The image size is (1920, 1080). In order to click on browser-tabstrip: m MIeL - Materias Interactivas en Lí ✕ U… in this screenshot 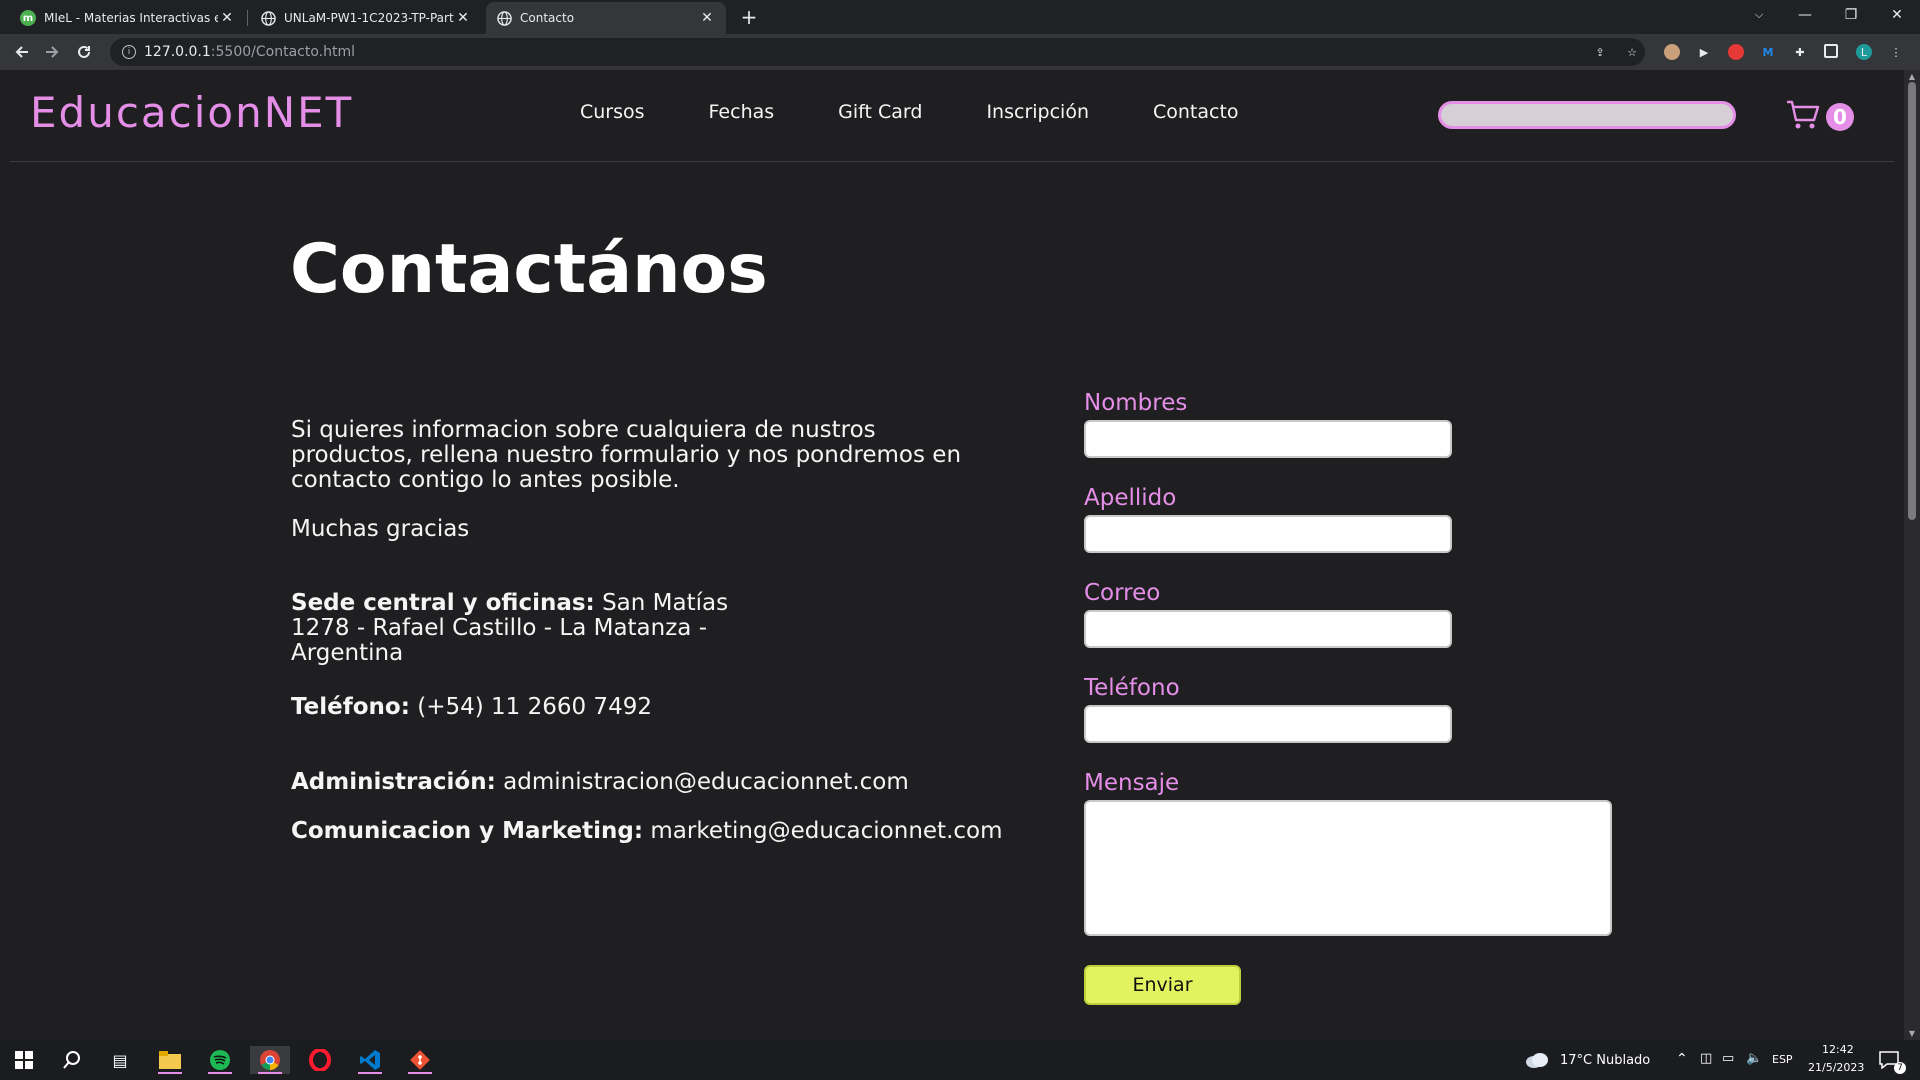, I will do `click(960, 17)`.